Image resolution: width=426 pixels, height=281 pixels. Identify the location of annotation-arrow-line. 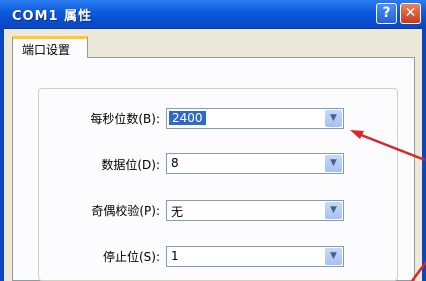
(390, 146).